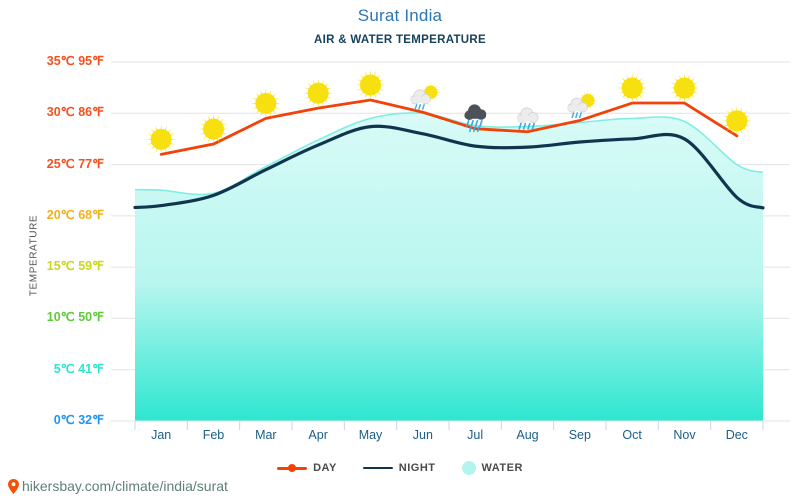  What do you see at coordinates (292, 468) in the screenshot?
I see `day-line-marker-icon` at bounding box center [292, 468].